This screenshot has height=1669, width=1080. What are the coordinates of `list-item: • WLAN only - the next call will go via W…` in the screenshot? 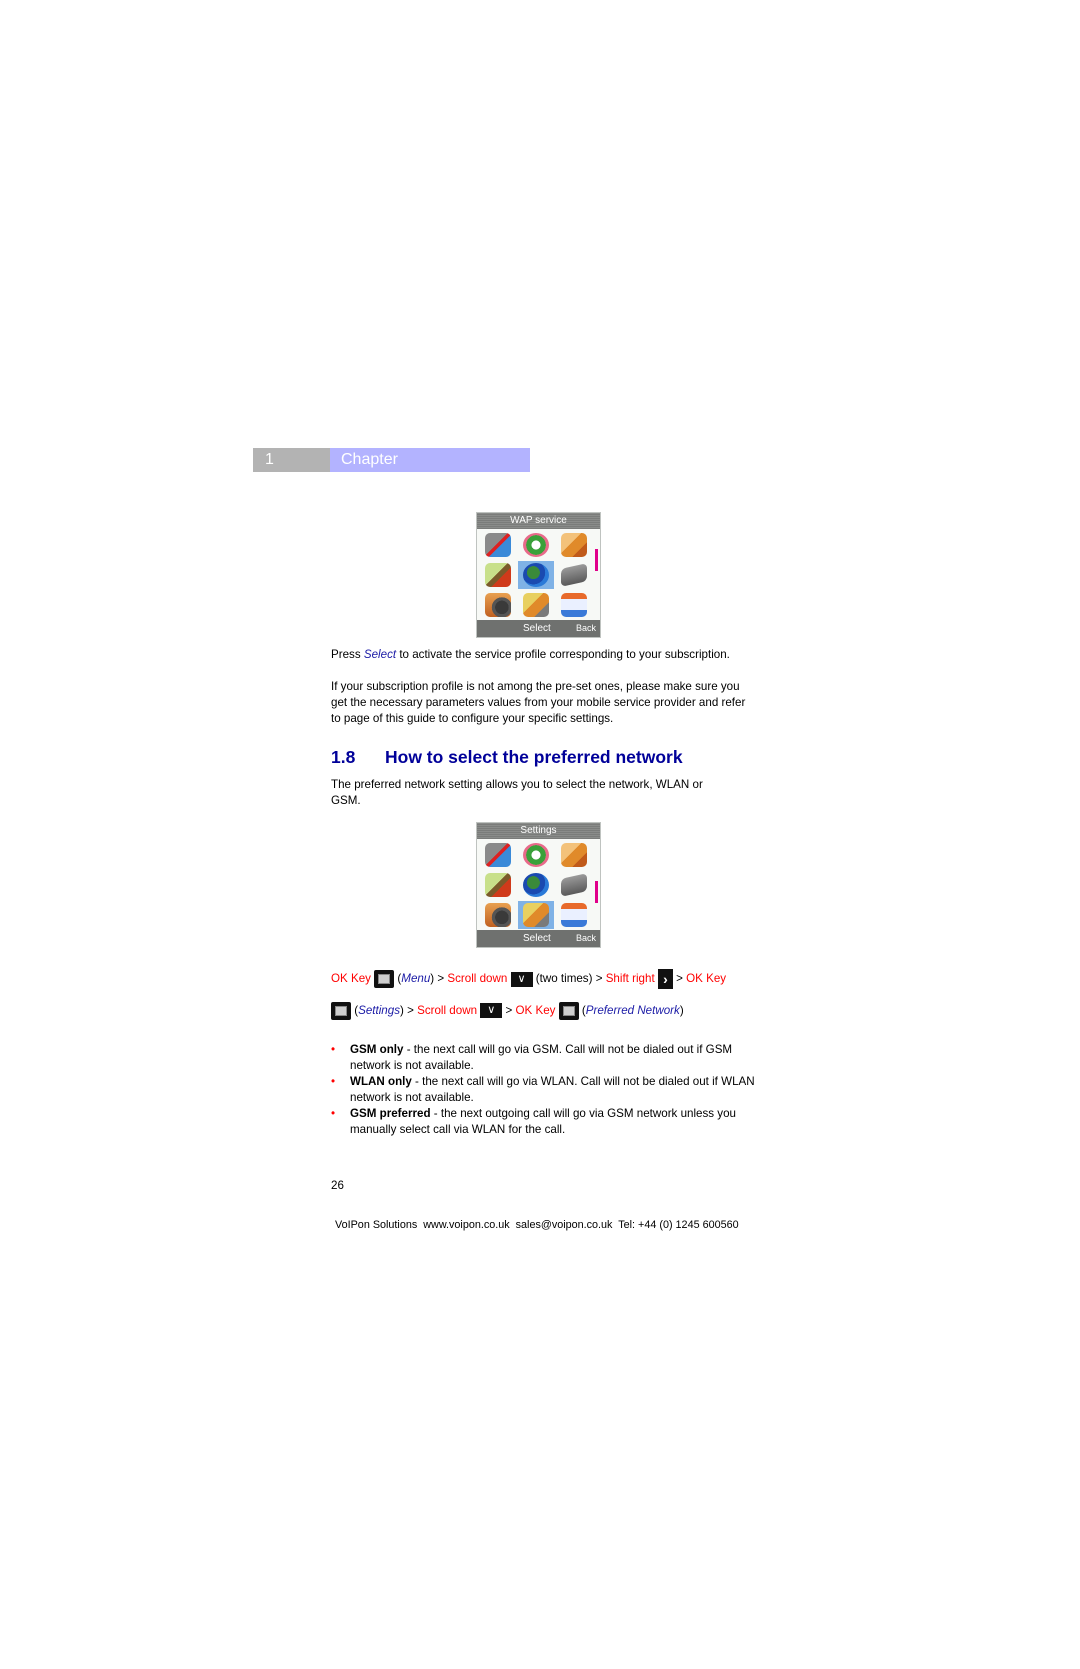 It's located at (543, 1089).